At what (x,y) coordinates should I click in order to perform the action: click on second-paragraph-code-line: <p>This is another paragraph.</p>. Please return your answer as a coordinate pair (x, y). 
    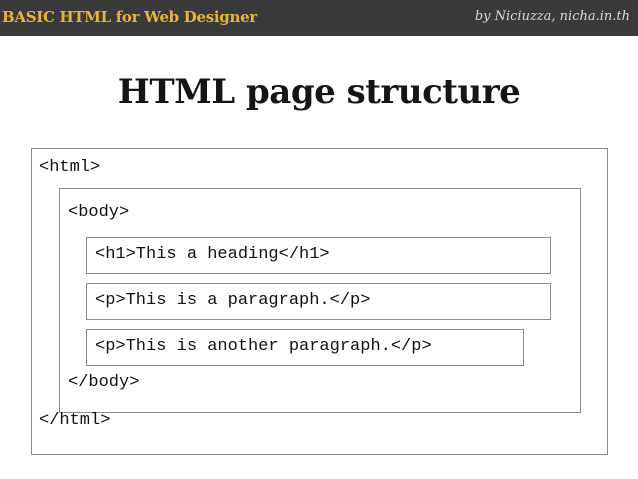
    Looking at the image, I should click on (263, 346).